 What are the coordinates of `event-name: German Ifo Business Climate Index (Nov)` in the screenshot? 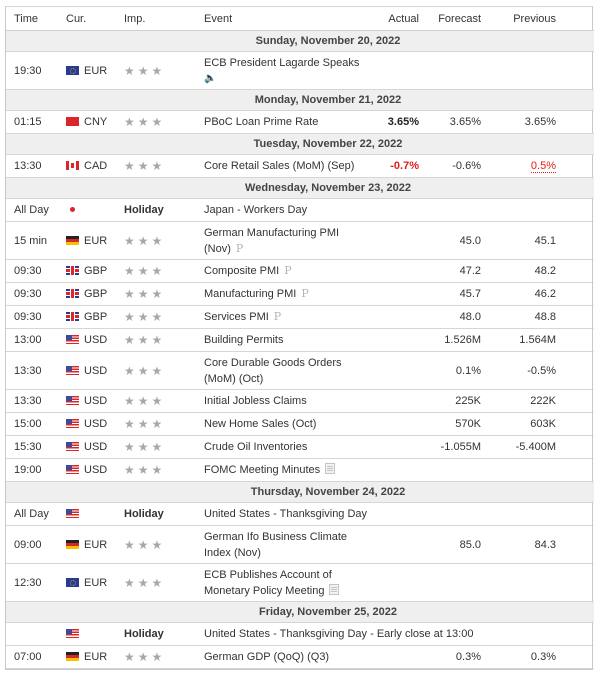 It's located at (285, 545).